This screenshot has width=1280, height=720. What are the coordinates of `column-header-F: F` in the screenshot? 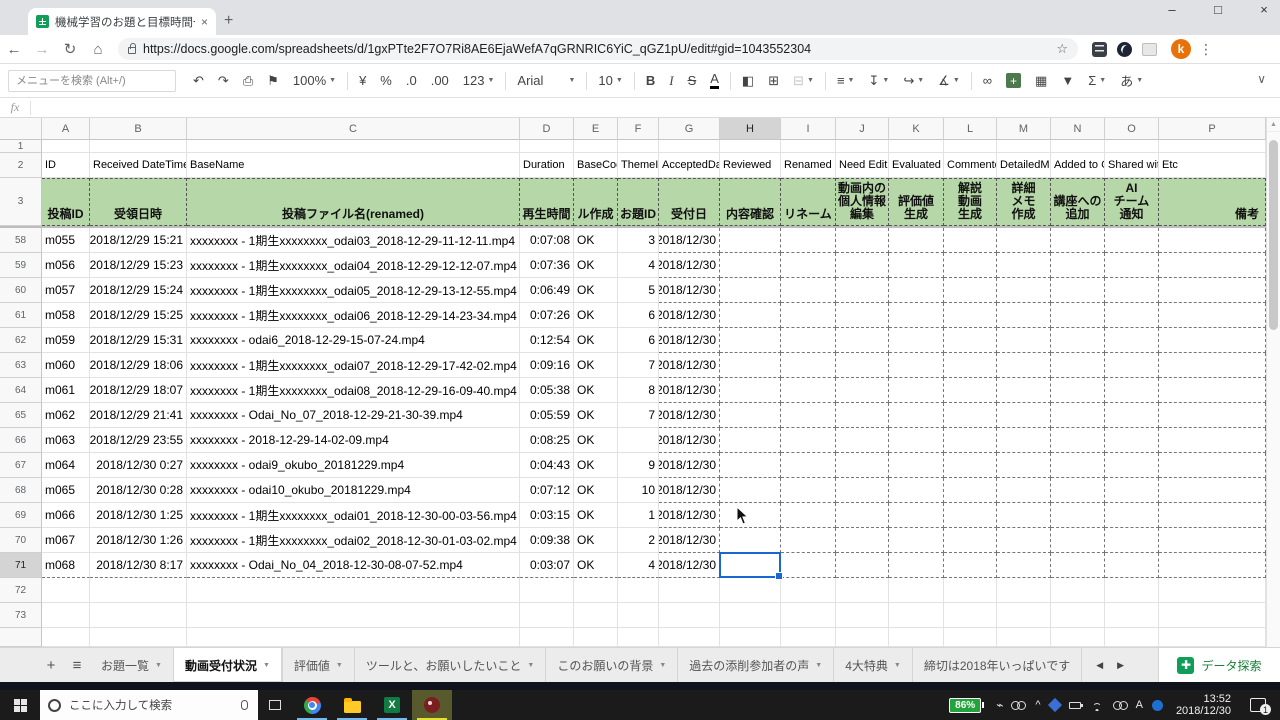 It's located at (638, 129).